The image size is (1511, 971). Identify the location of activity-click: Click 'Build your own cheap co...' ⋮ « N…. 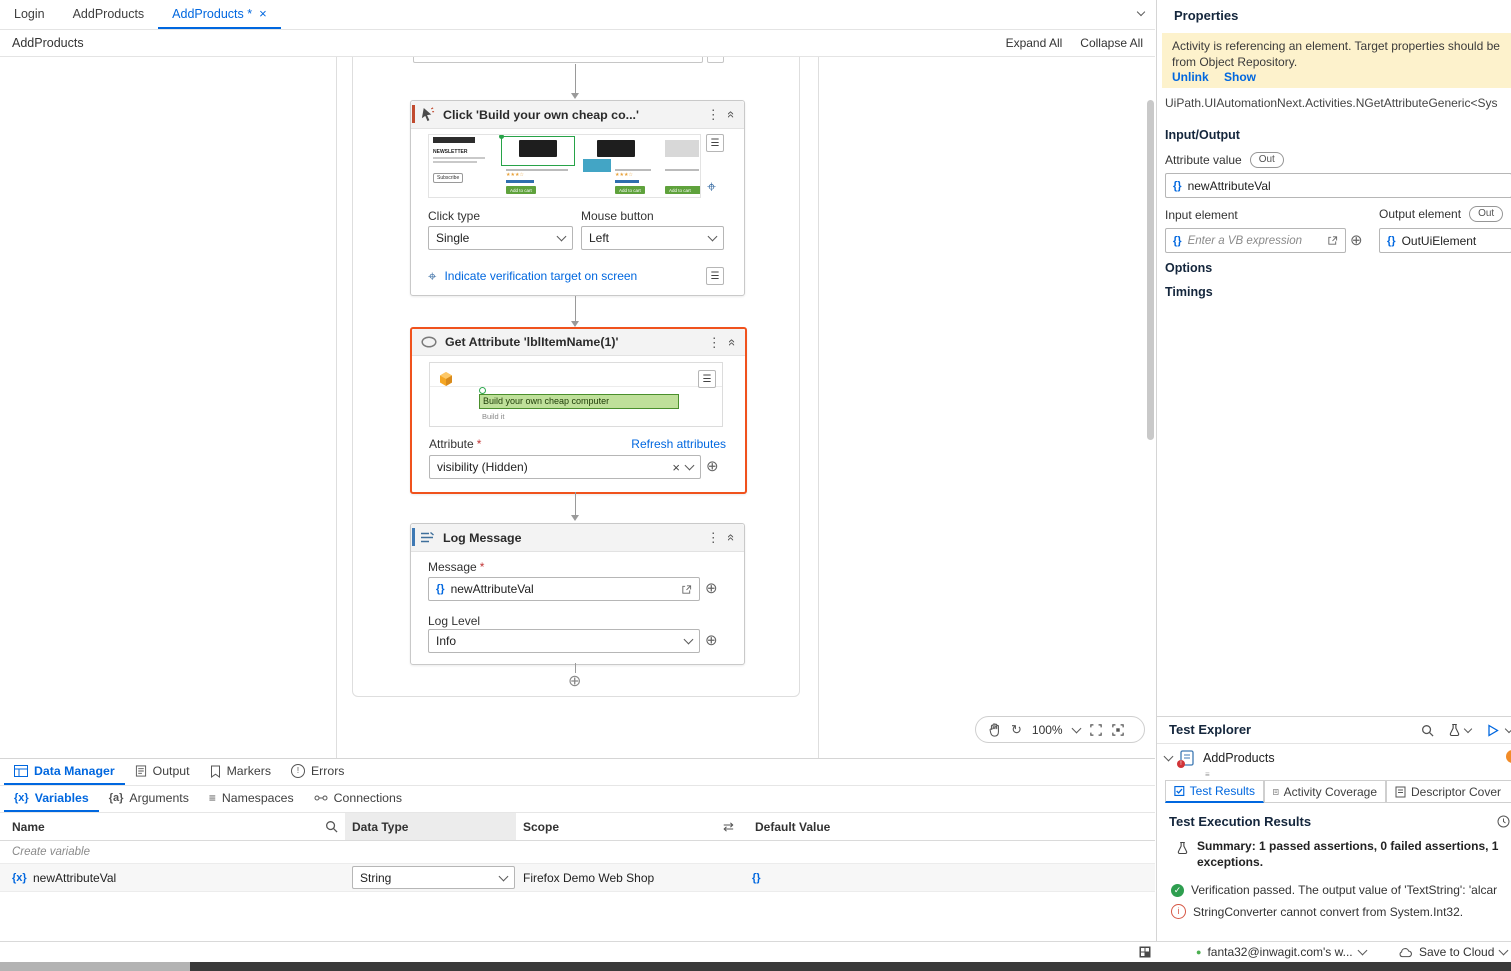
(577, 198).